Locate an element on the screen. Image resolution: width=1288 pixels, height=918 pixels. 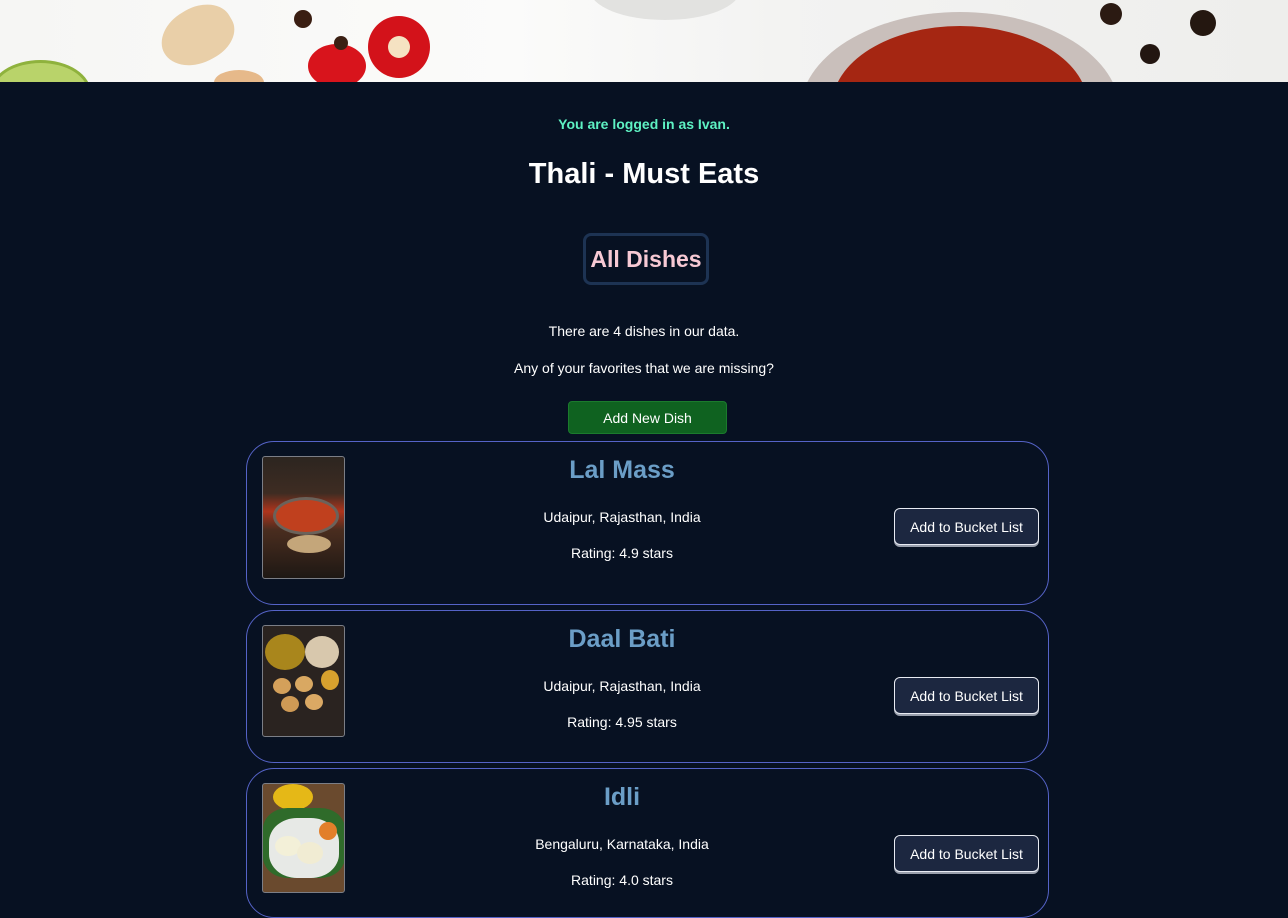
dish-name: Lal Mass is located at coordinates (622, 470).